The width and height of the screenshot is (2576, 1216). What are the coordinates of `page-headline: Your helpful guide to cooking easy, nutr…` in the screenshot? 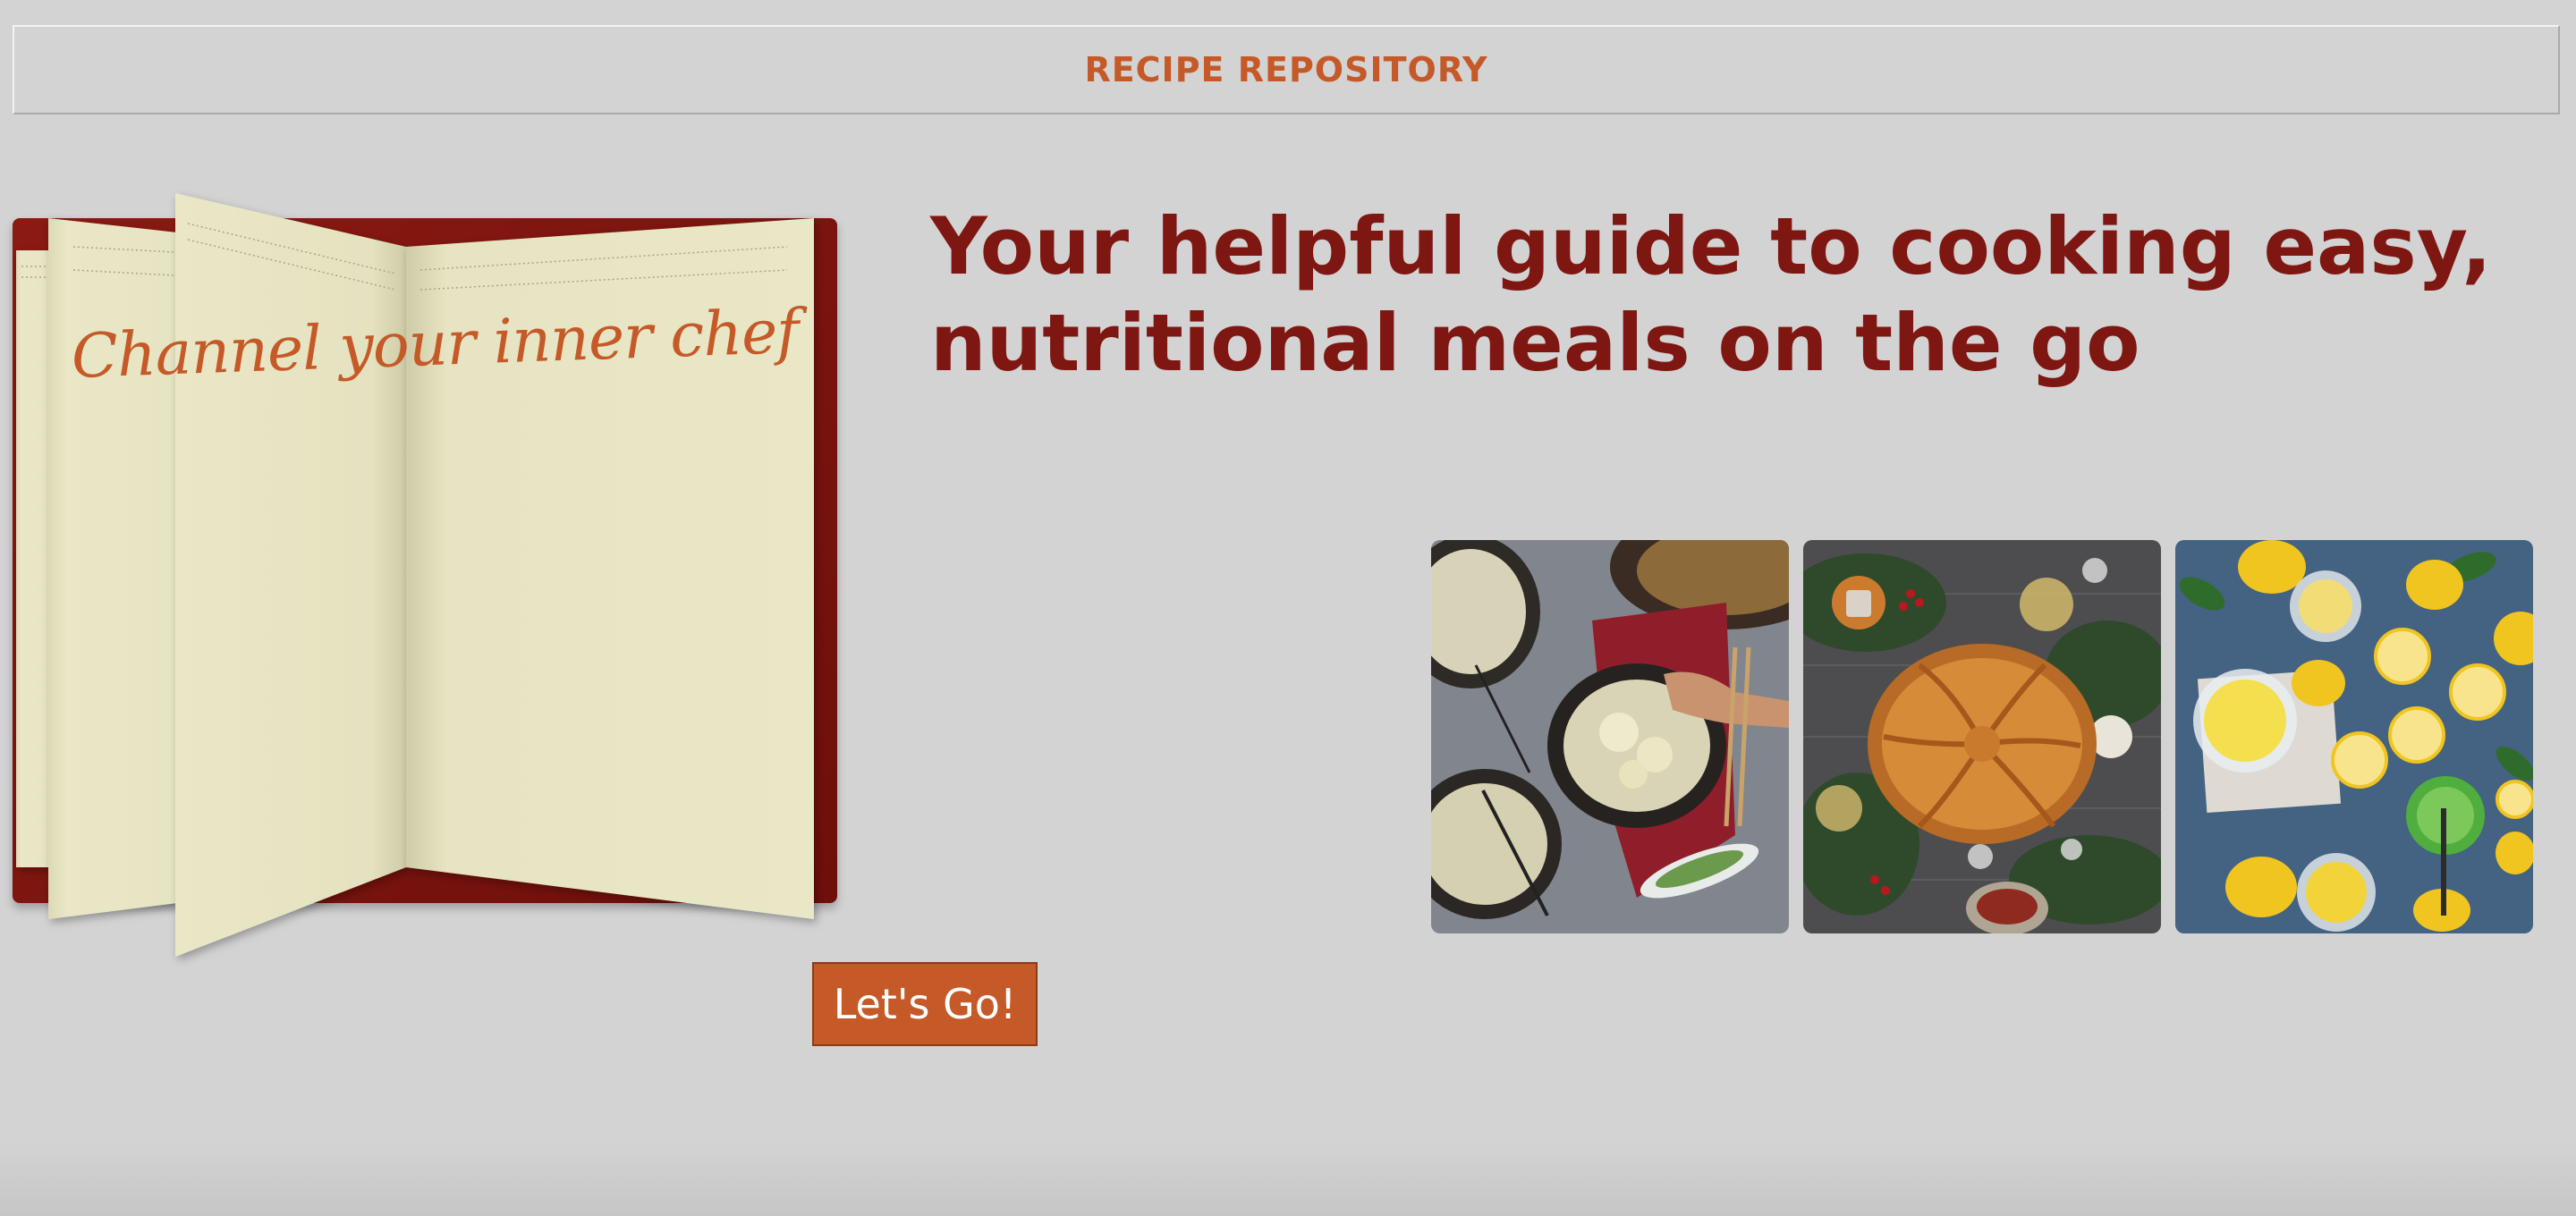 It's located at (1711, 294).